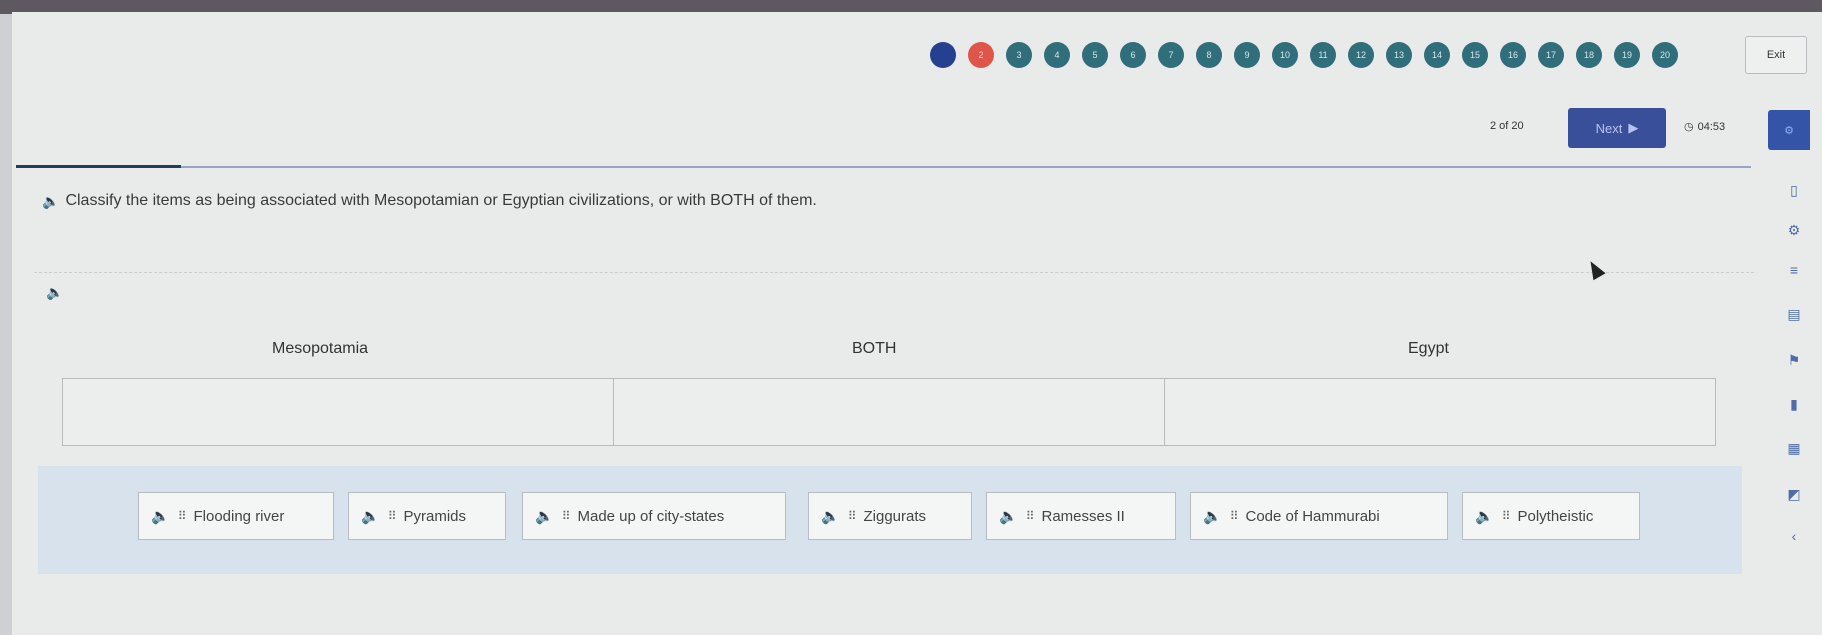 The image size is (1822, 635). What do you see at coordinates (1794, 404) in the screenshot?
I see `ruler-icon: ▮` at bounding box center [1794, 404].